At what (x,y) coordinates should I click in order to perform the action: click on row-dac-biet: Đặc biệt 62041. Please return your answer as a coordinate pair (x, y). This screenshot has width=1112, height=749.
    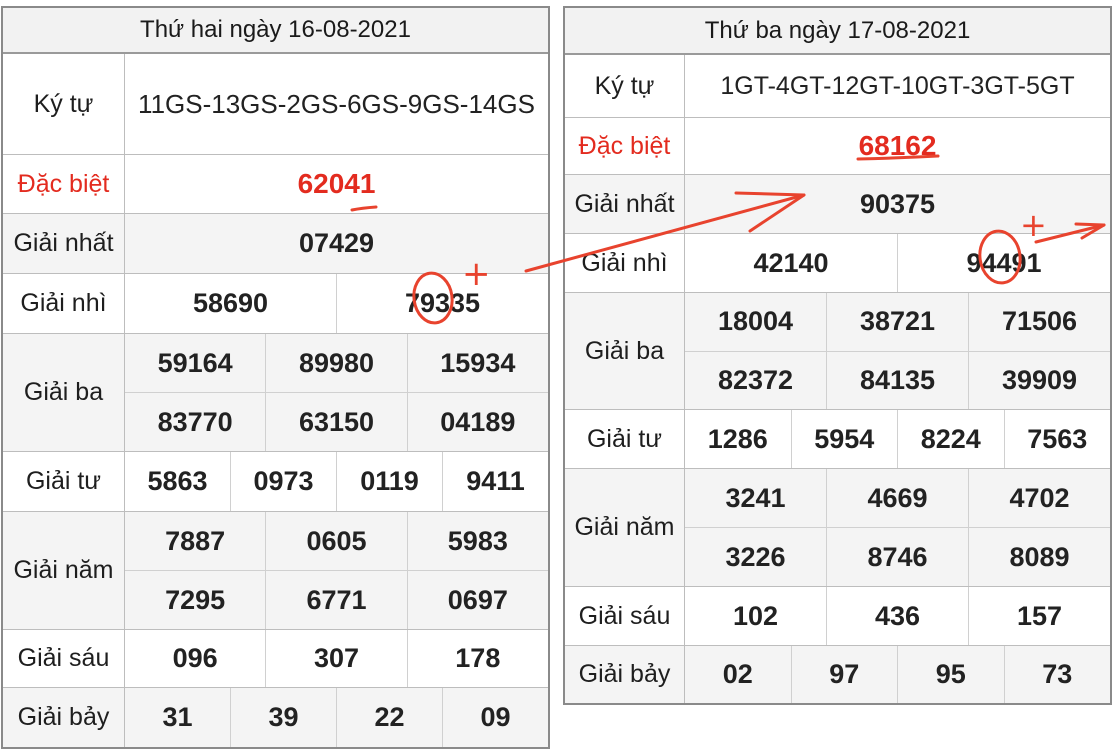
    Looking at the image, I should click on (275, 184).